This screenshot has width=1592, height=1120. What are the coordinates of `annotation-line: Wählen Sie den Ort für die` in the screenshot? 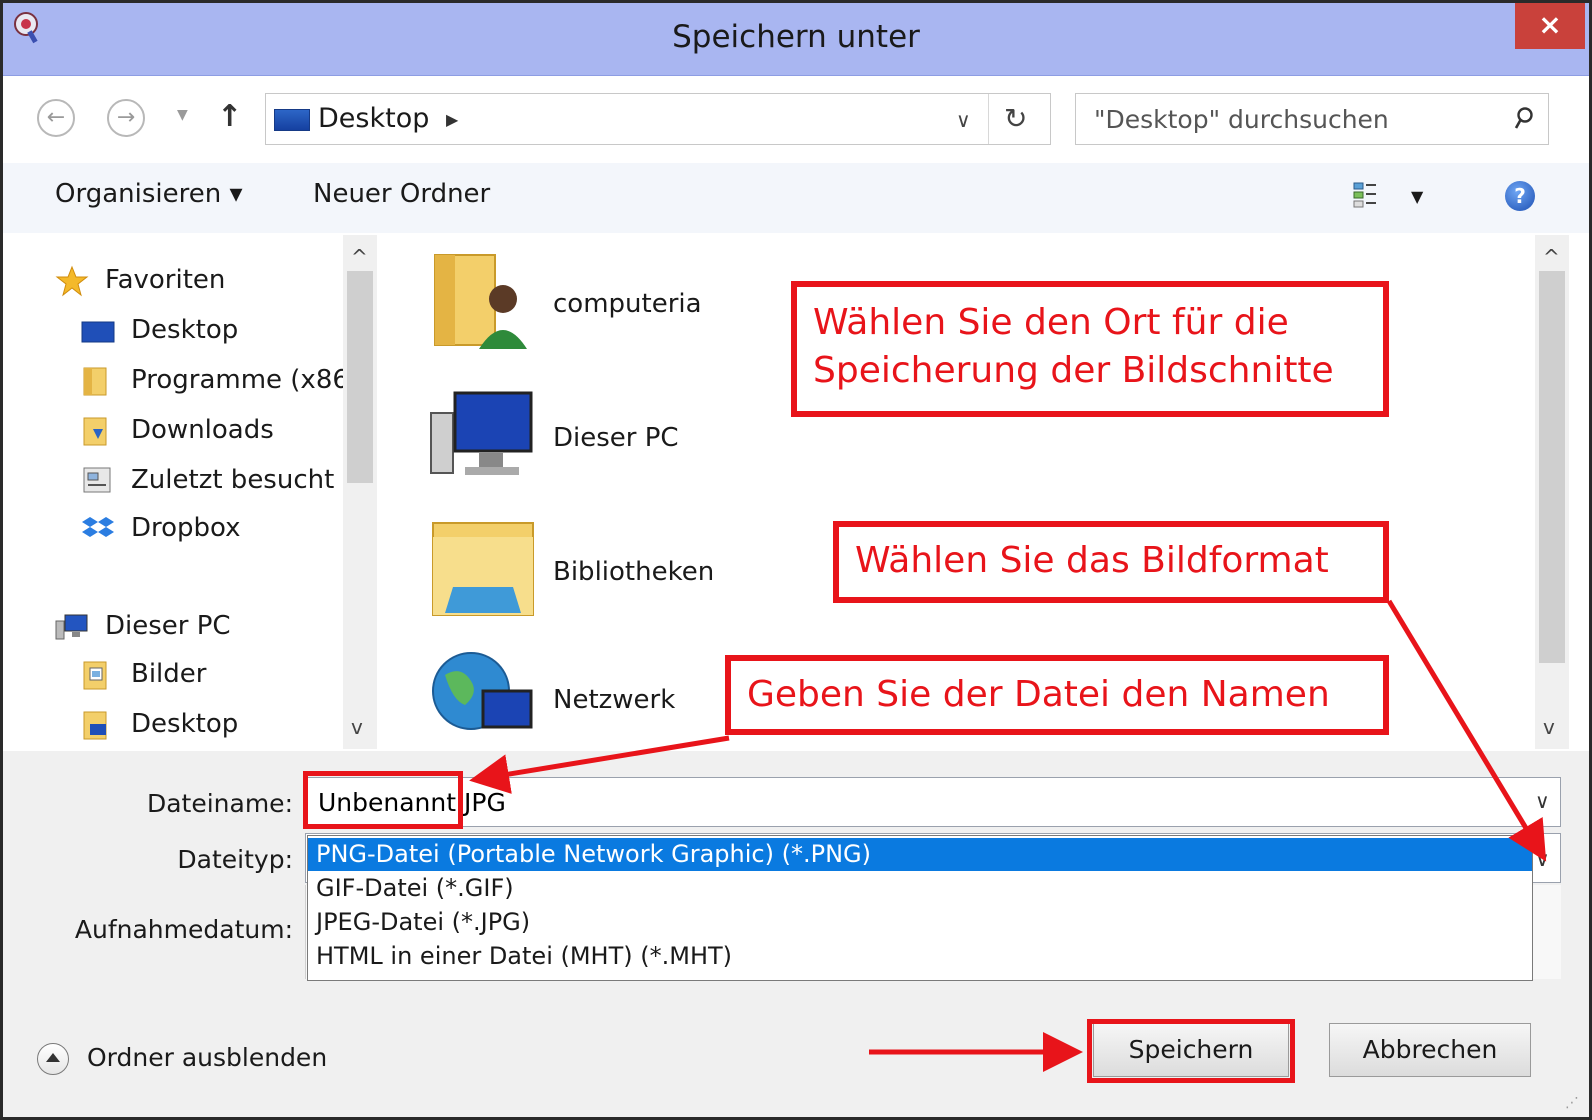 It's located at (1051, 322).